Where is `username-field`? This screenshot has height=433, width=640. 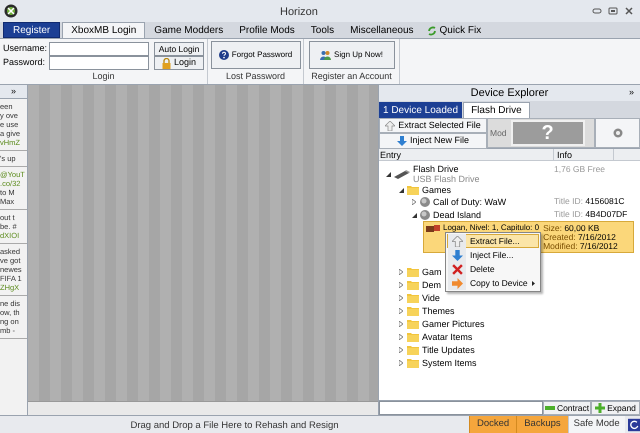
username-field is located at coordinates (99, 49).